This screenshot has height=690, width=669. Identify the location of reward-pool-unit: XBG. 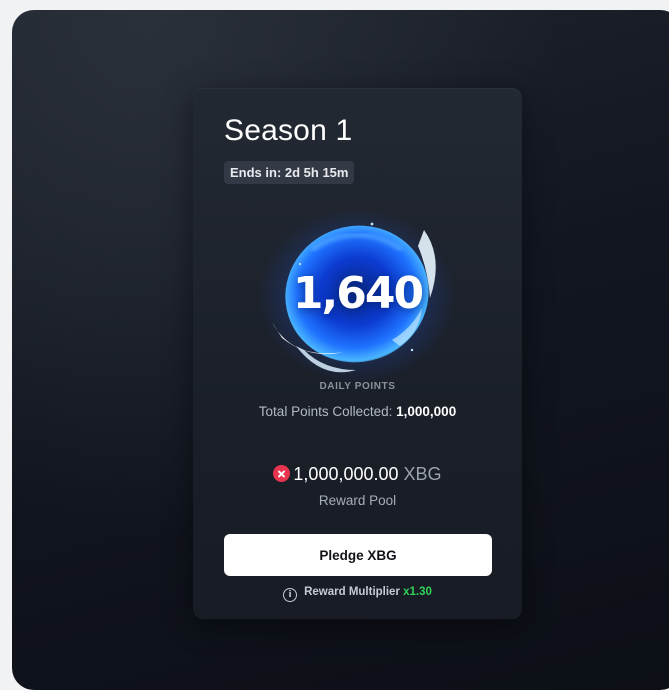
(422, 474).